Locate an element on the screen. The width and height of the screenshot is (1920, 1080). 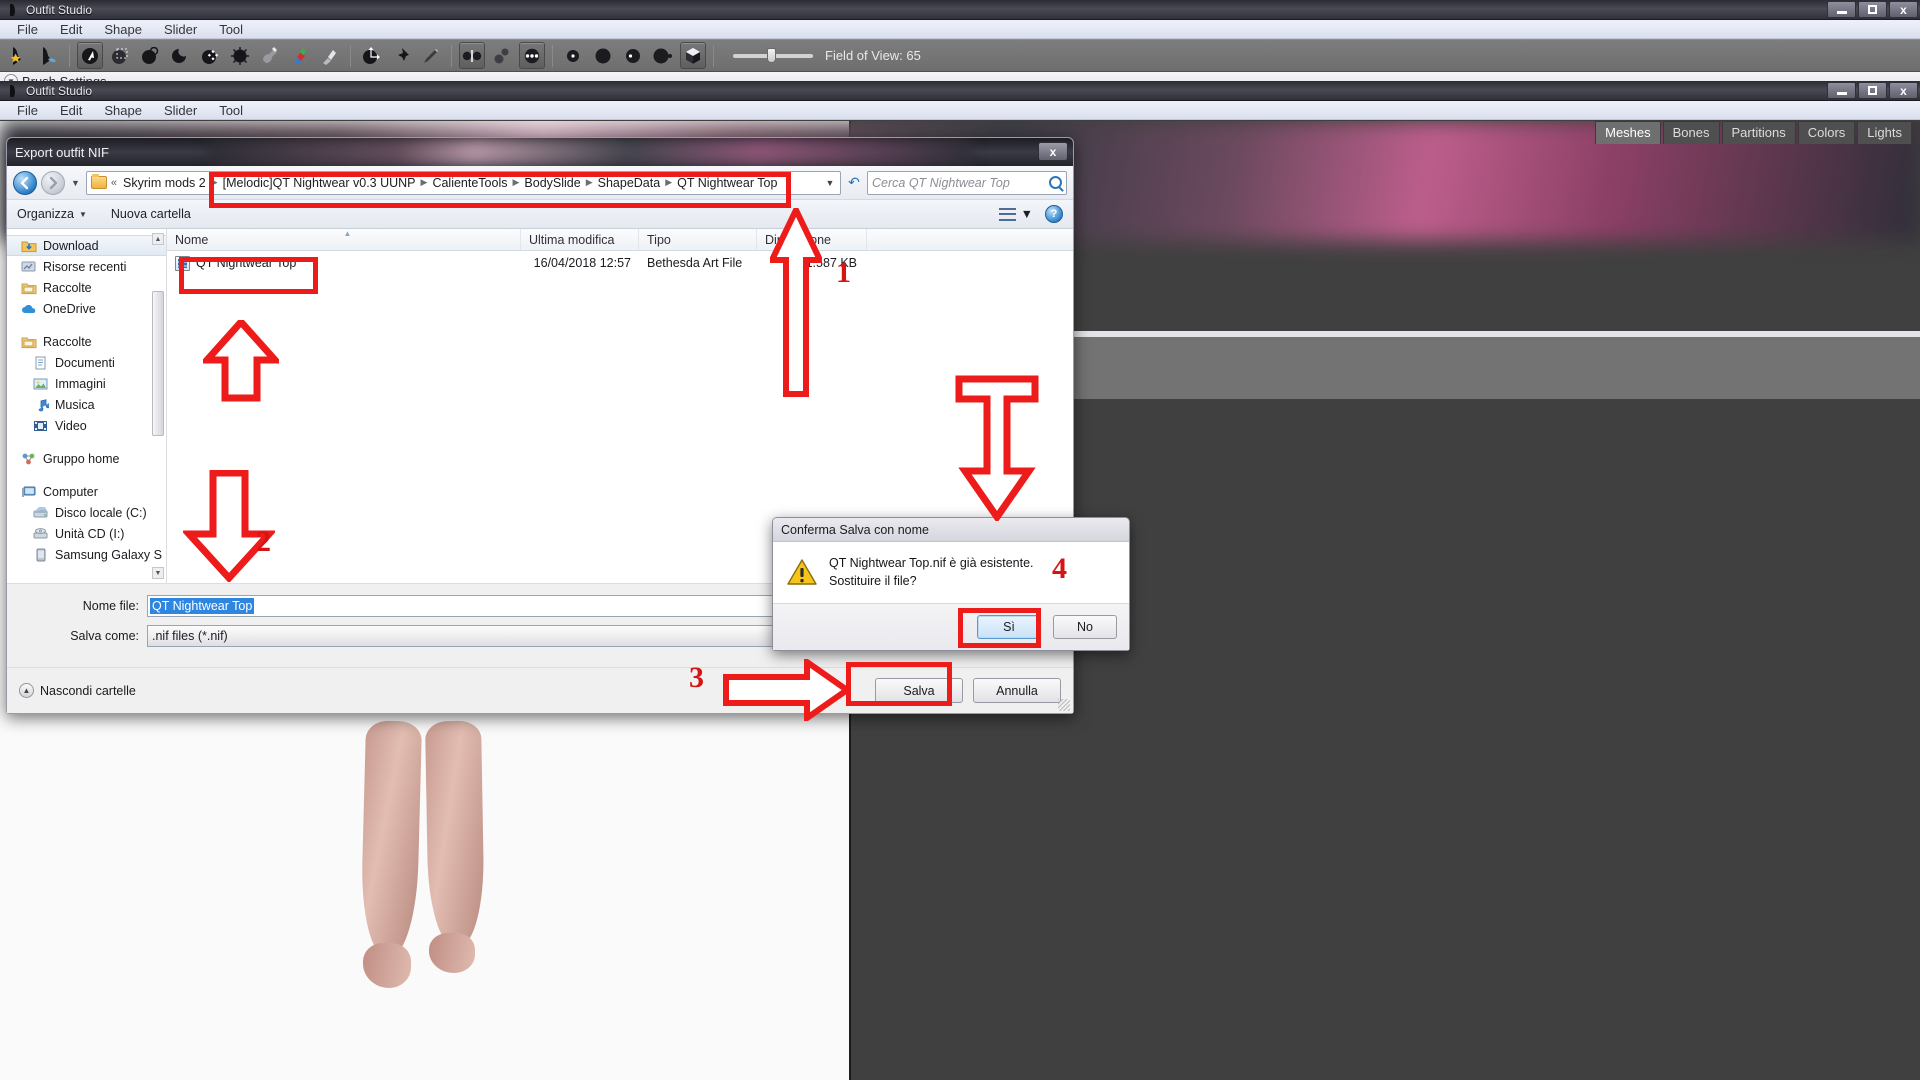
menu-shape: Shape is located at coordinates (123, 29).